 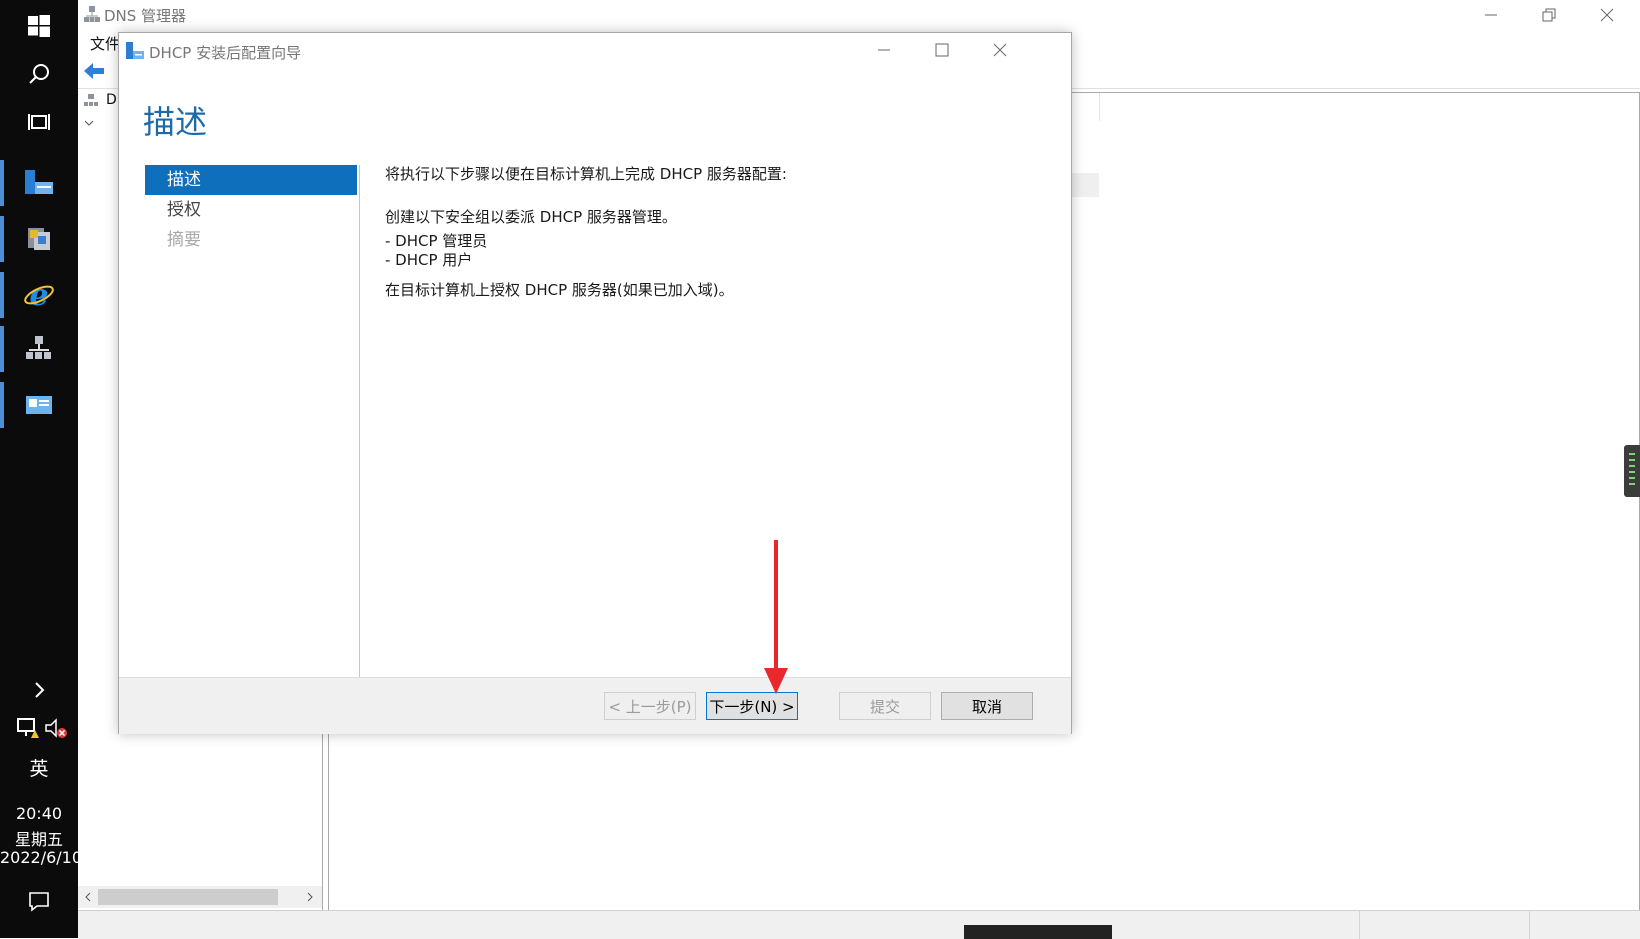 I want to click on chevron-right-icon, so click(x=40, y=690).